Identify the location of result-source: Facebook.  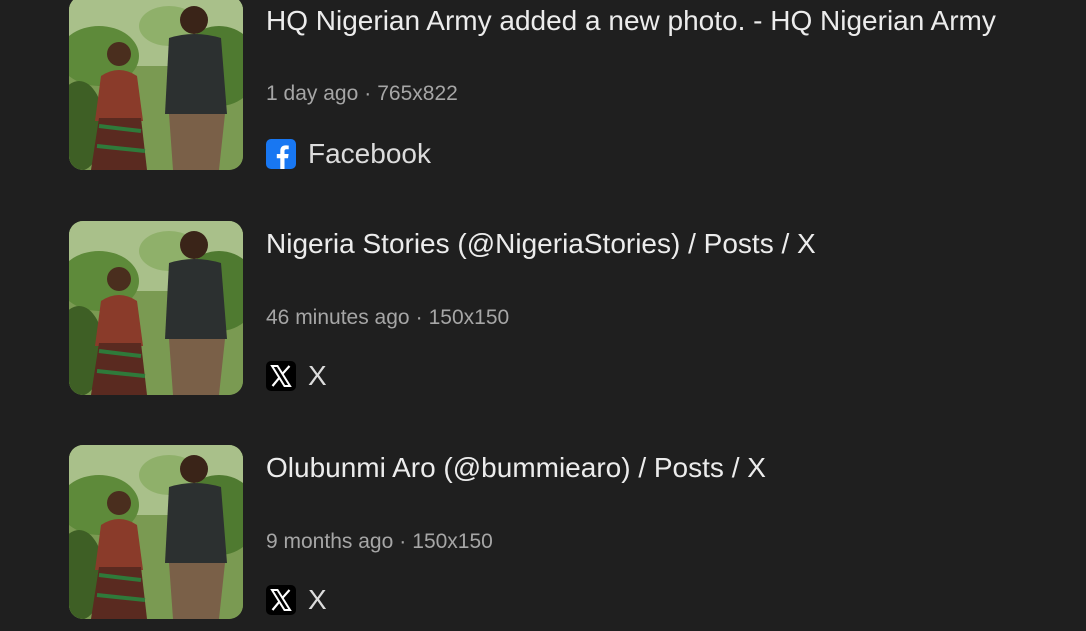
(348, 154).